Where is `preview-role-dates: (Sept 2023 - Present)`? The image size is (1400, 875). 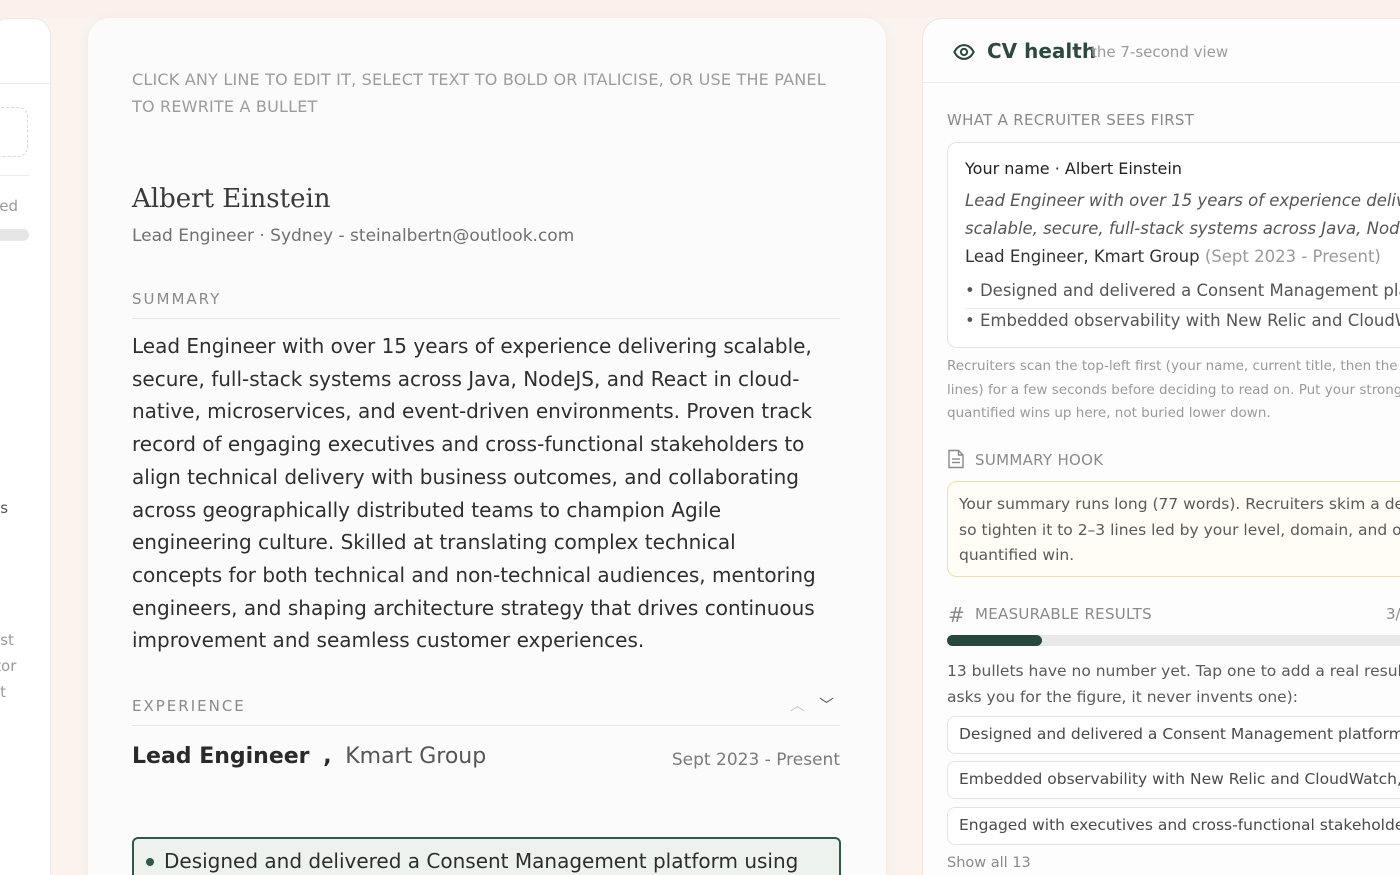 preview-role-dates: (Sept 2023 - Present) is located at coordinates (1292, 256).